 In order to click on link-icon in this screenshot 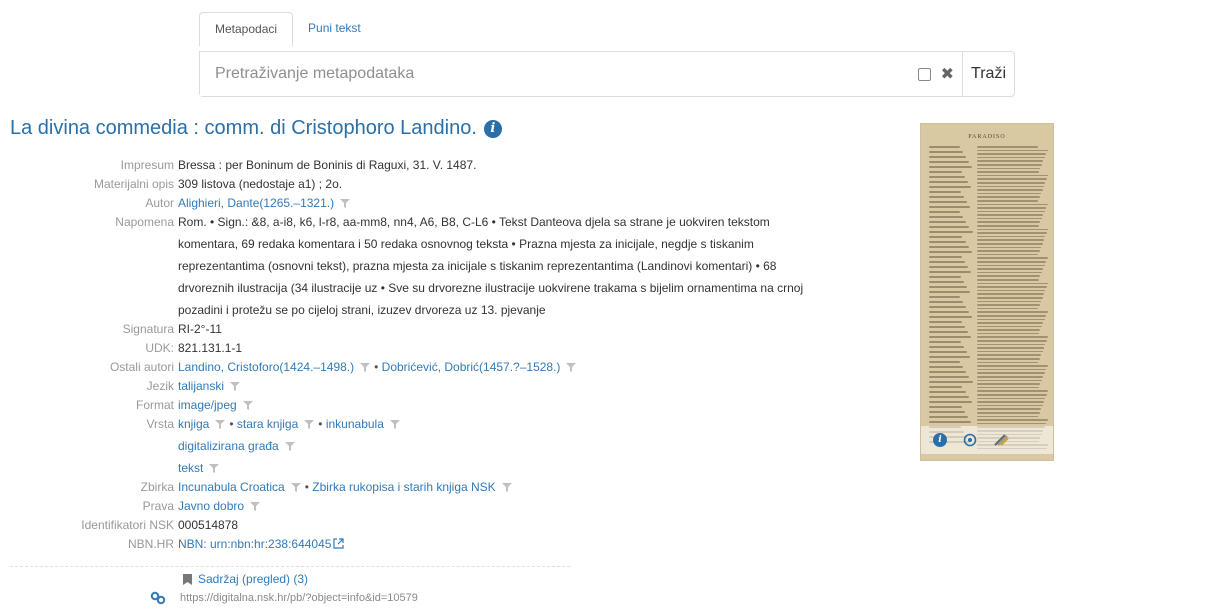, I will do `click(158, 598)`.